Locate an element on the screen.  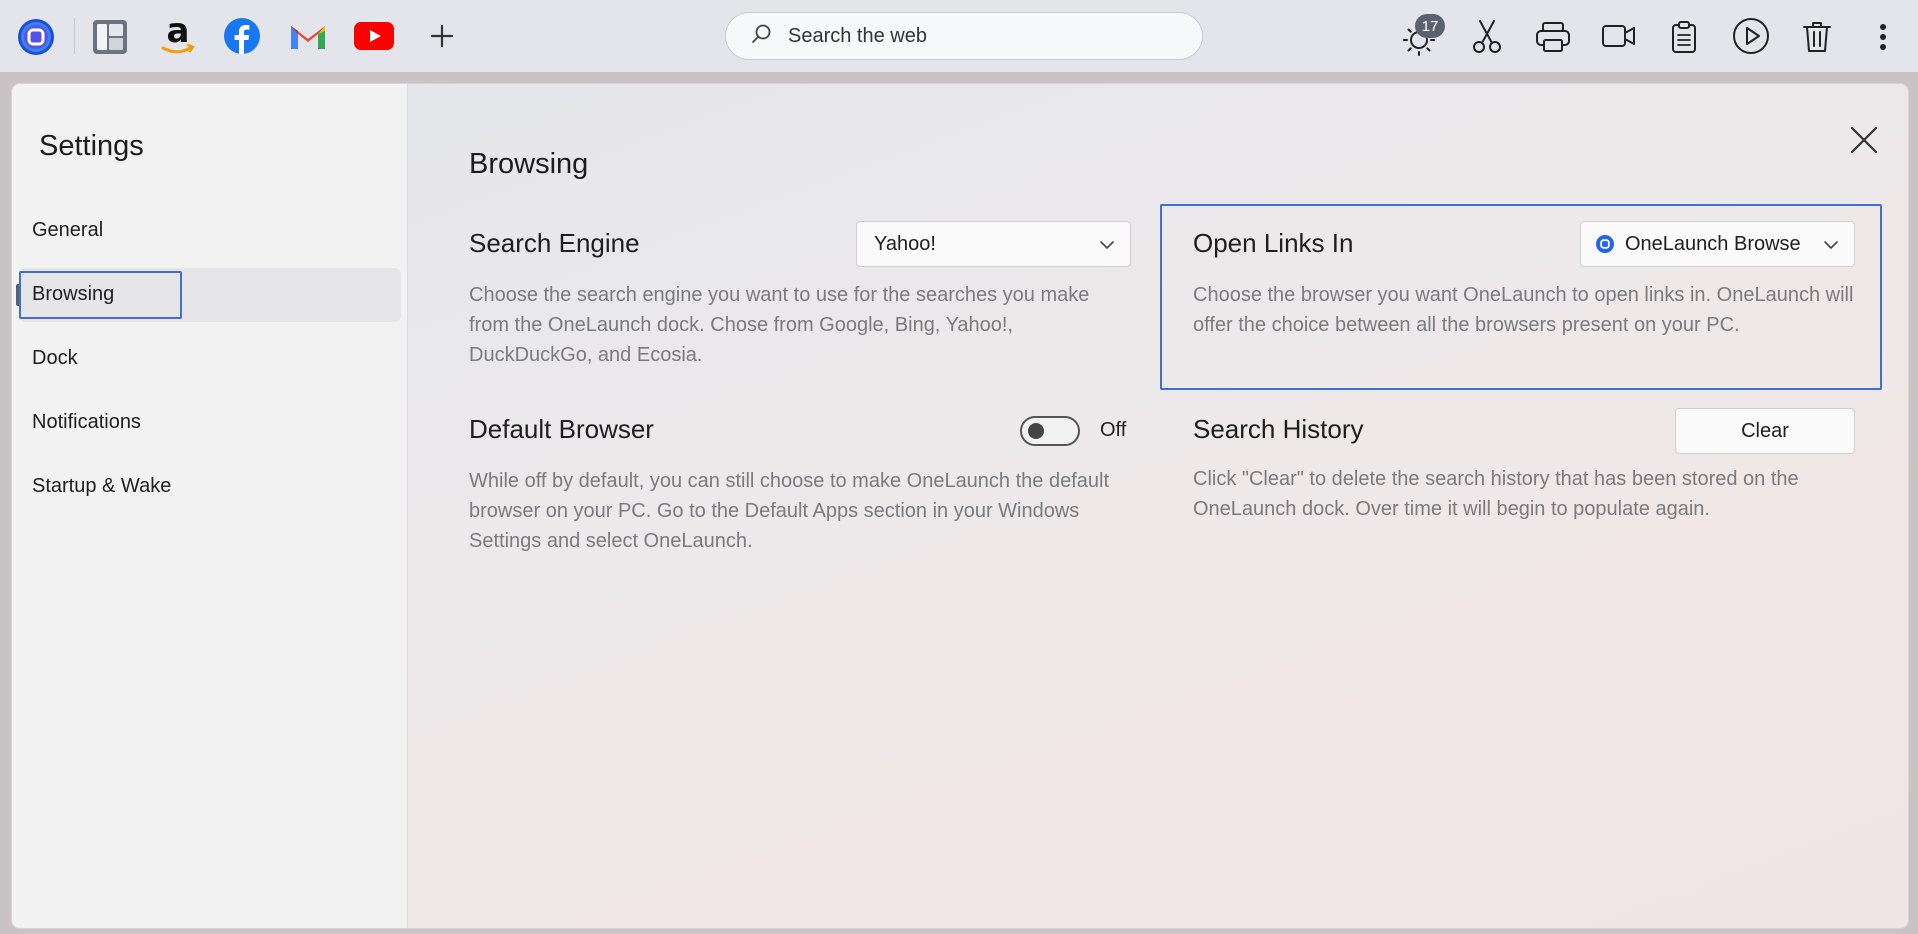
search-engine-title: Search Engine is located at coordinates (554, 243).